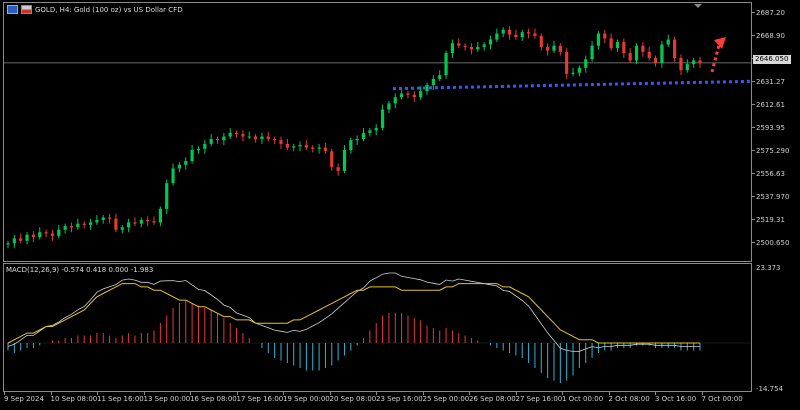 The height and width of the screenshot is (410, 800). I want to click on price-axis-label: 2500.650, so click(773, 243).